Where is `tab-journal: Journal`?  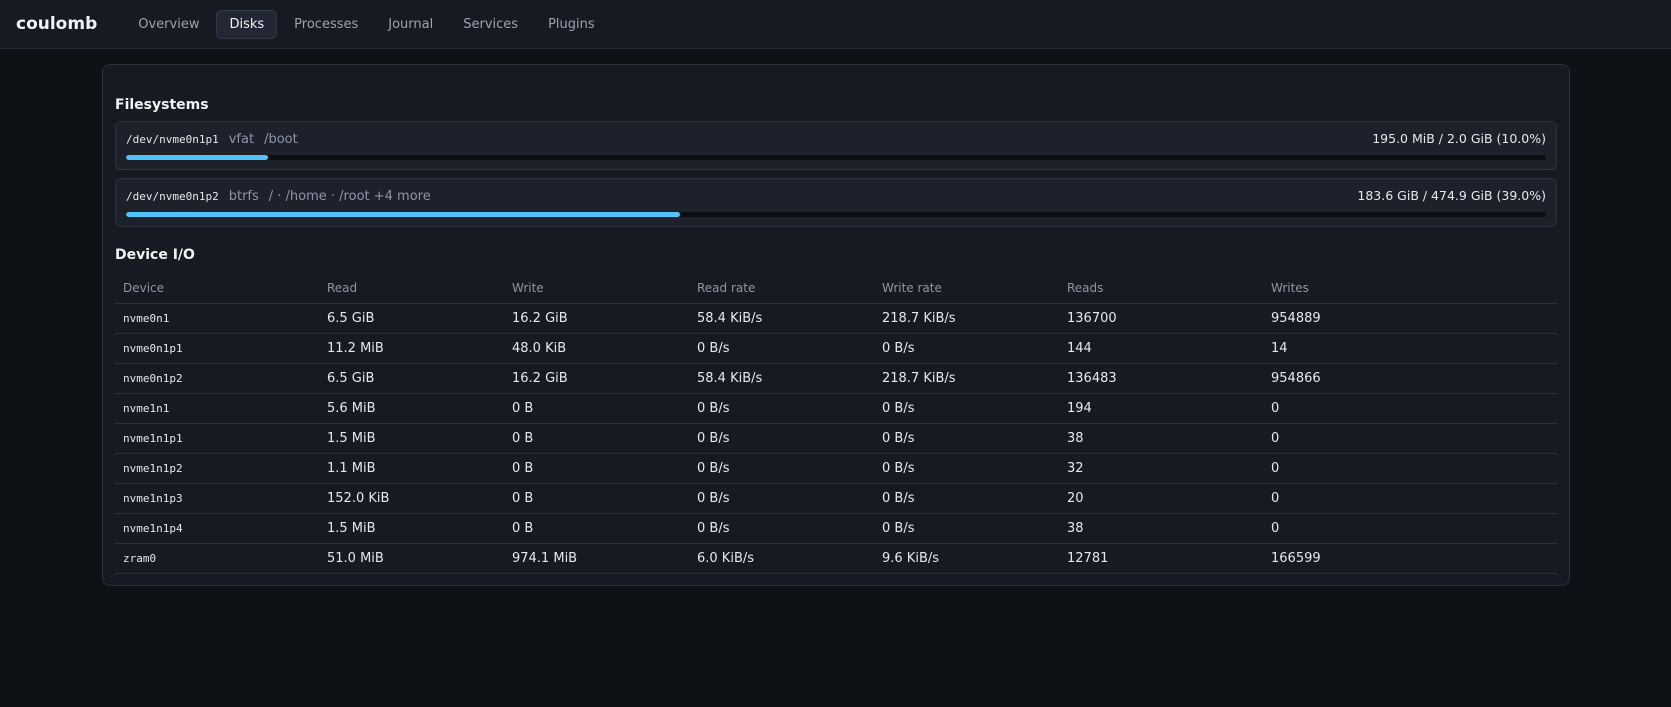
tab-journal: Journal is located at coordinates (410, 24).